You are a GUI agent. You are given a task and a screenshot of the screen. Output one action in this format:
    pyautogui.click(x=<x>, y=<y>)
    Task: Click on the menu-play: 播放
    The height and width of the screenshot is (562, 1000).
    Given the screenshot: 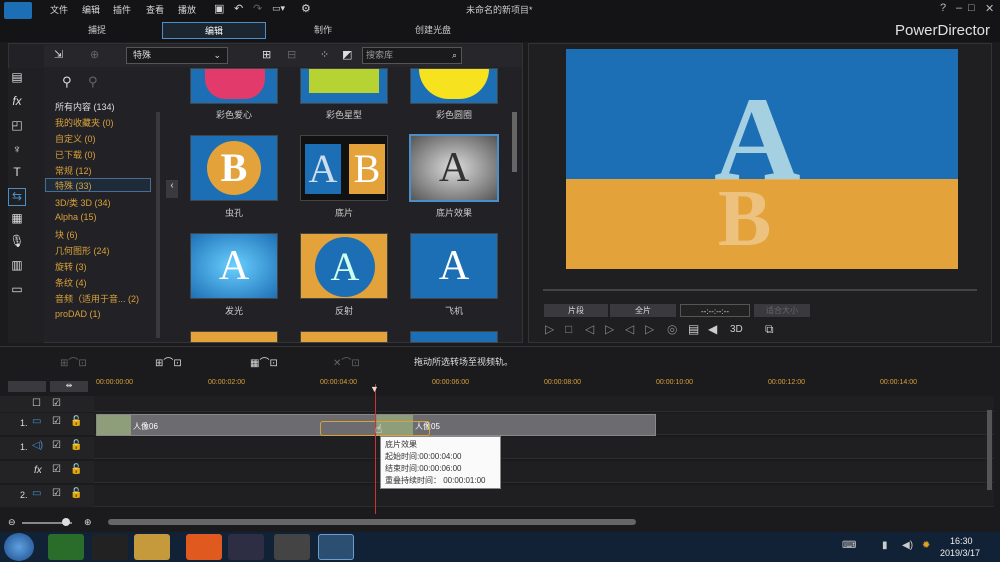 What is the action you would take?
    pyautogui.click(x=187, y=9)
    